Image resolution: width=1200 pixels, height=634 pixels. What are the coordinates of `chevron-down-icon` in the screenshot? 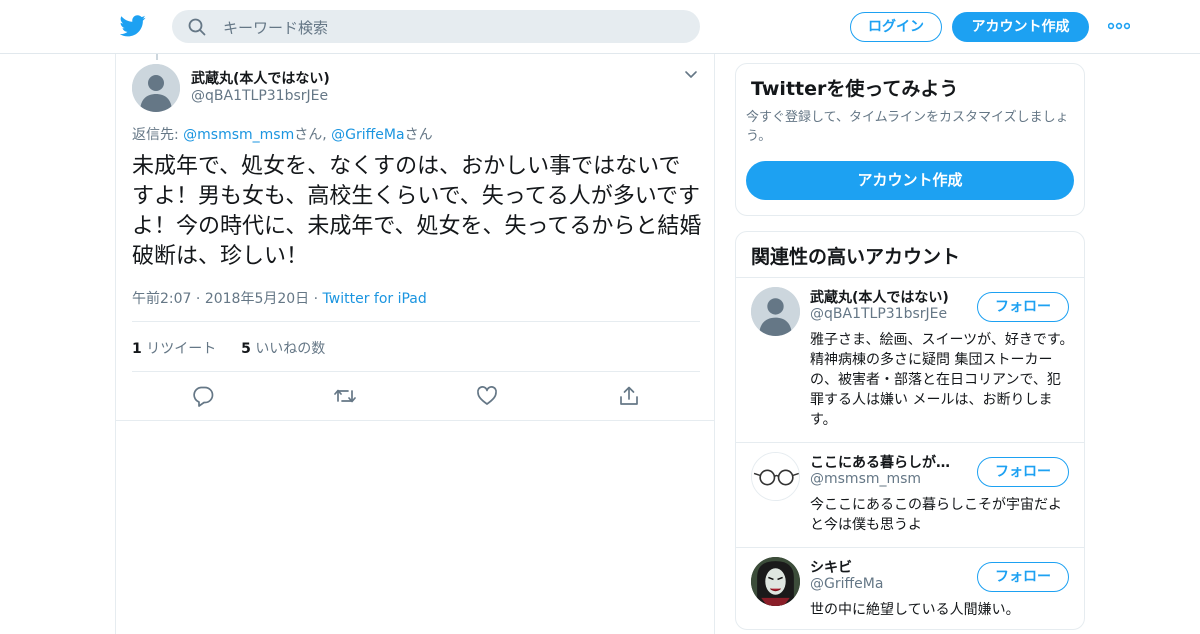 It's located at (691, 75).